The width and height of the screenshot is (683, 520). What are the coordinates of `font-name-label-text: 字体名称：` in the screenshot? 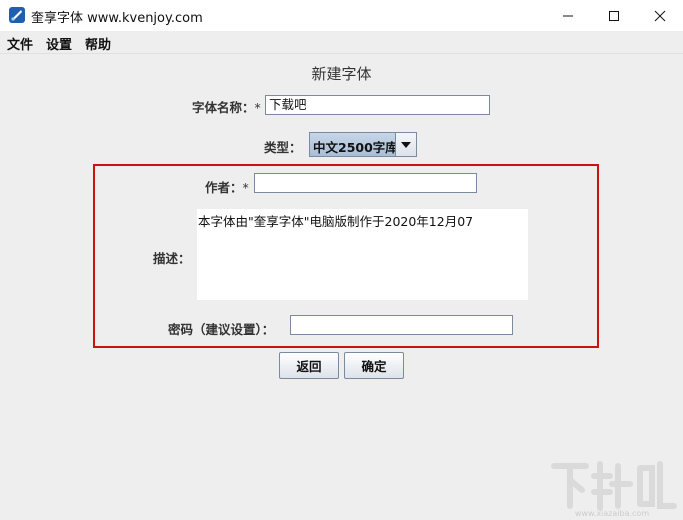 It's located at (223, 107).